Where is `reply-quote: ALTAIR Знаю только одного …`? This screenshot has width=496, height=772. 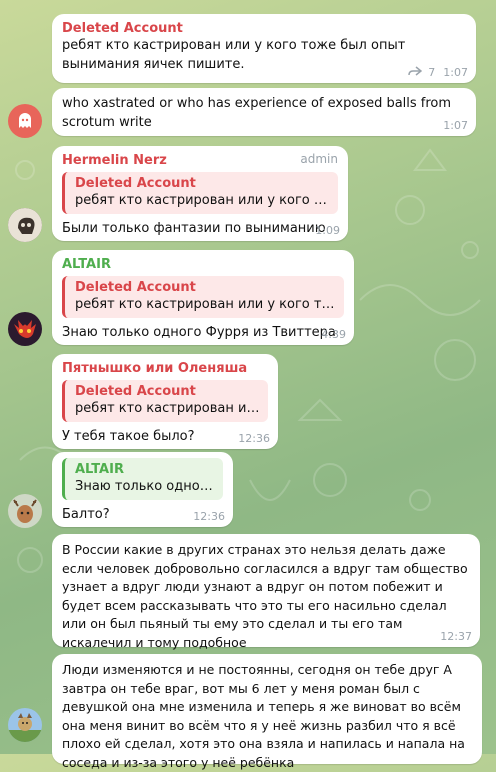
reply-quote: ALTAIR Знаю только одного … is located at coordinates (142, 479).